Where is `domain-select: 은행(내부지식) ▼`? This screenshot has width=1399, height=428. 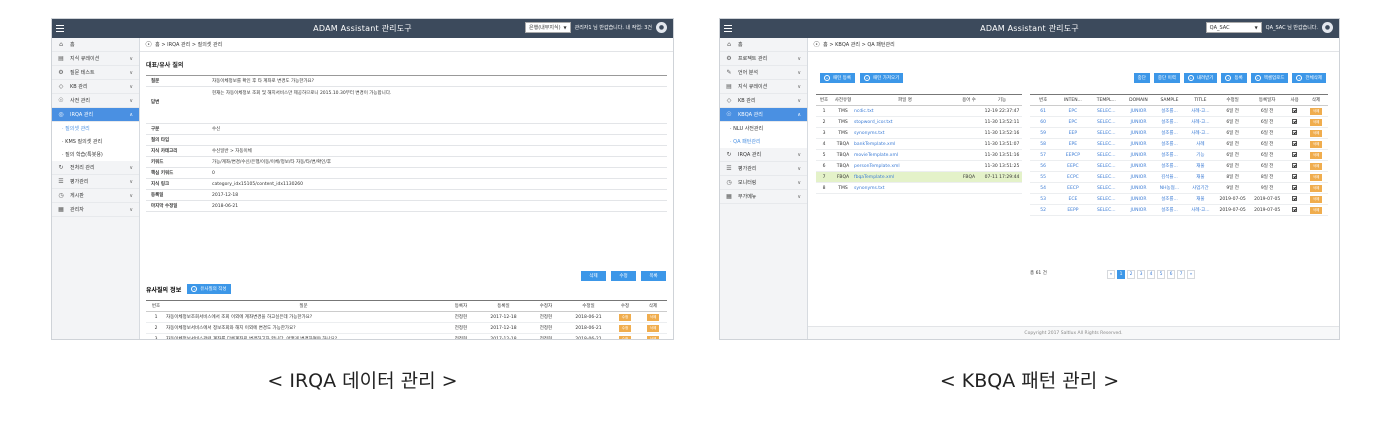 domain-select: 은행(내부지식) ▼ is located at coordinates (548, 27).